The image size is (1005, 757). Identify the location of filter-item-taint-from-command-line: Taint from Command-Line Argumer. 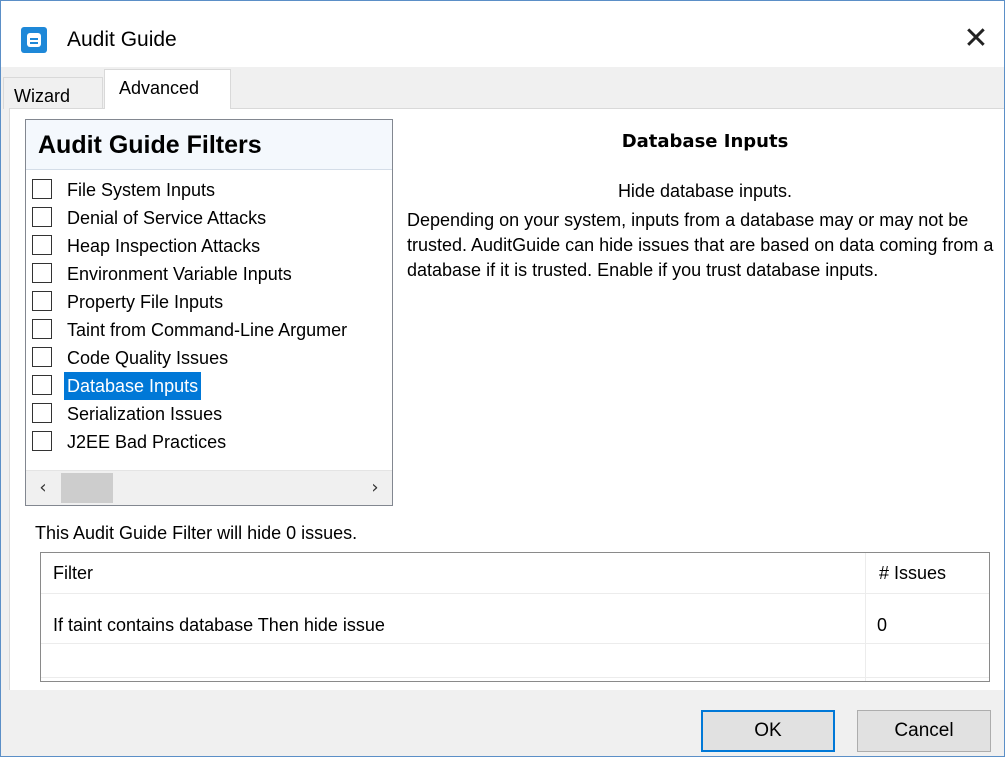
(209, 330).